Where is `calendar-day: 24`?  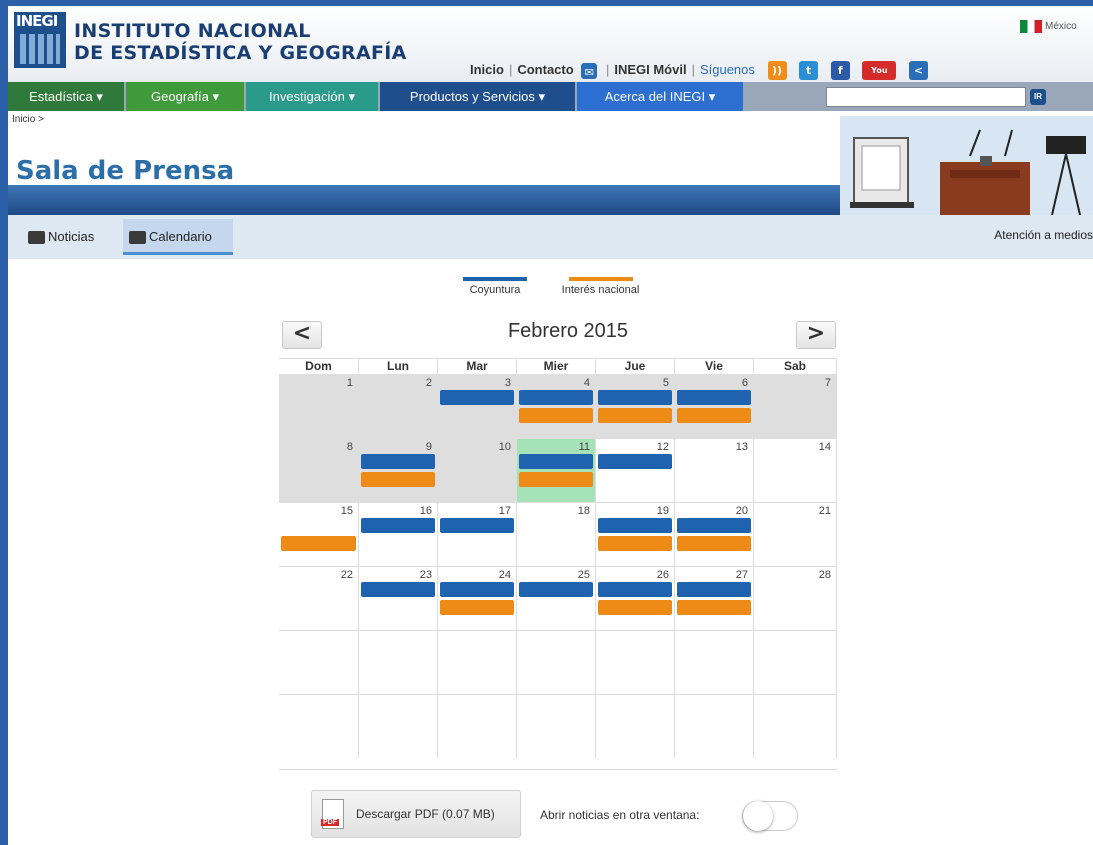
calendar-day: 24 is located at coordinates (477, 598).